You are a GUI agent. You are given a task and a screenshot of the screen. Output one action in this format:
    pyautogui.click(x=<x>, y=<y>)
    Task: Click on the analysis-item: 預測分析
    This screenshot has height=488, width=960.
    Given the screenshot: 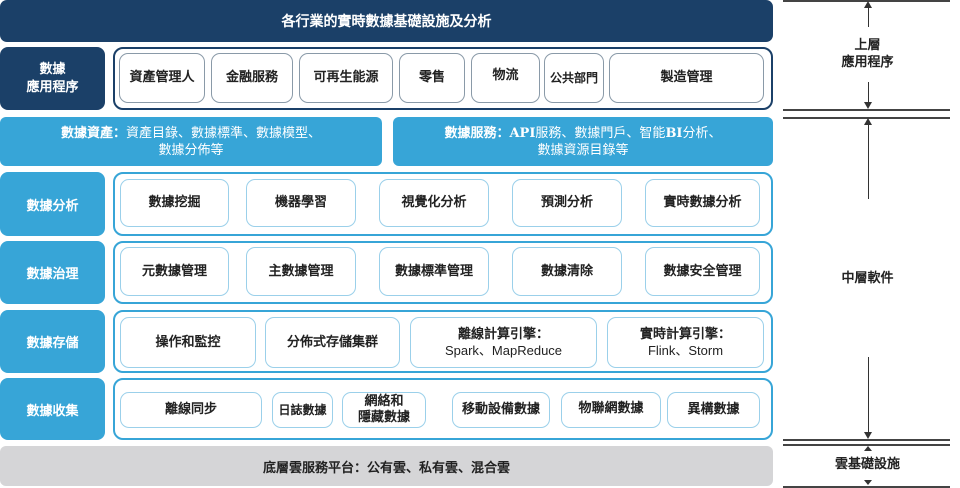 What is the action you would take?
    pyautogui.click(x=567, y=203)
    